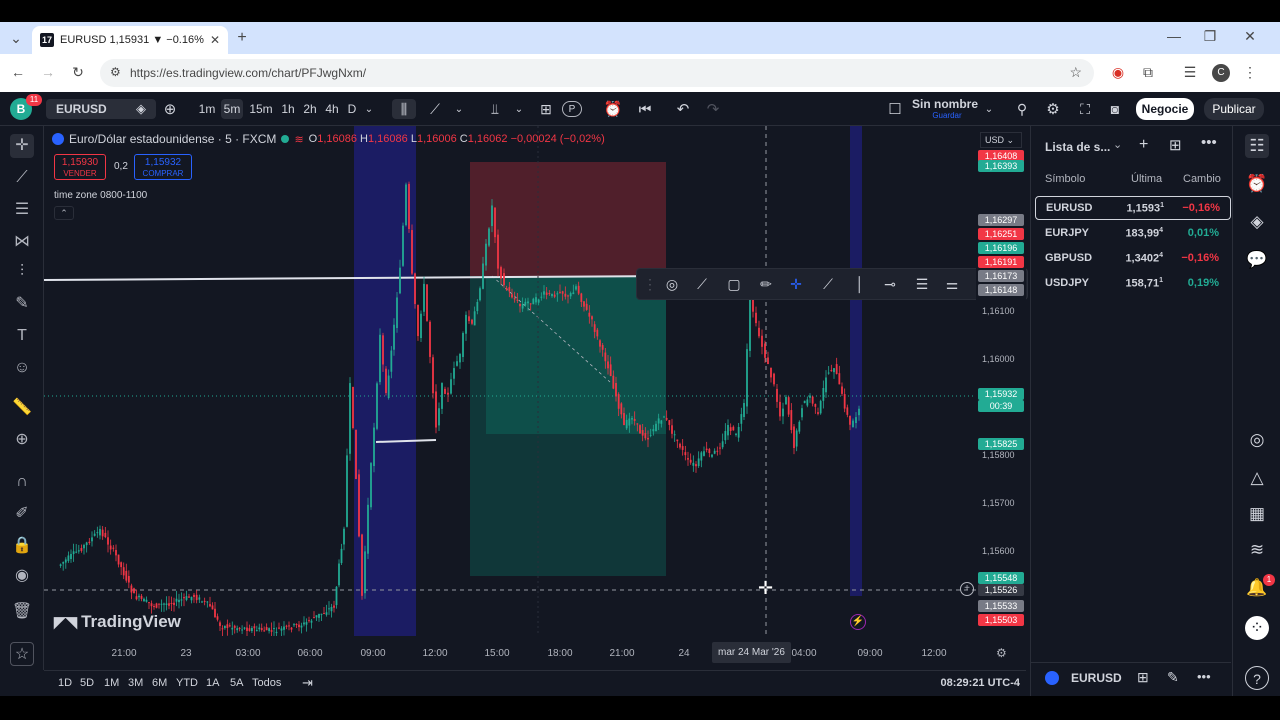  What do you see at coordinates (1022, 109) in the screenshot?
I see `quick-search-icon: ⚲` at bounding box center [1022, 109].